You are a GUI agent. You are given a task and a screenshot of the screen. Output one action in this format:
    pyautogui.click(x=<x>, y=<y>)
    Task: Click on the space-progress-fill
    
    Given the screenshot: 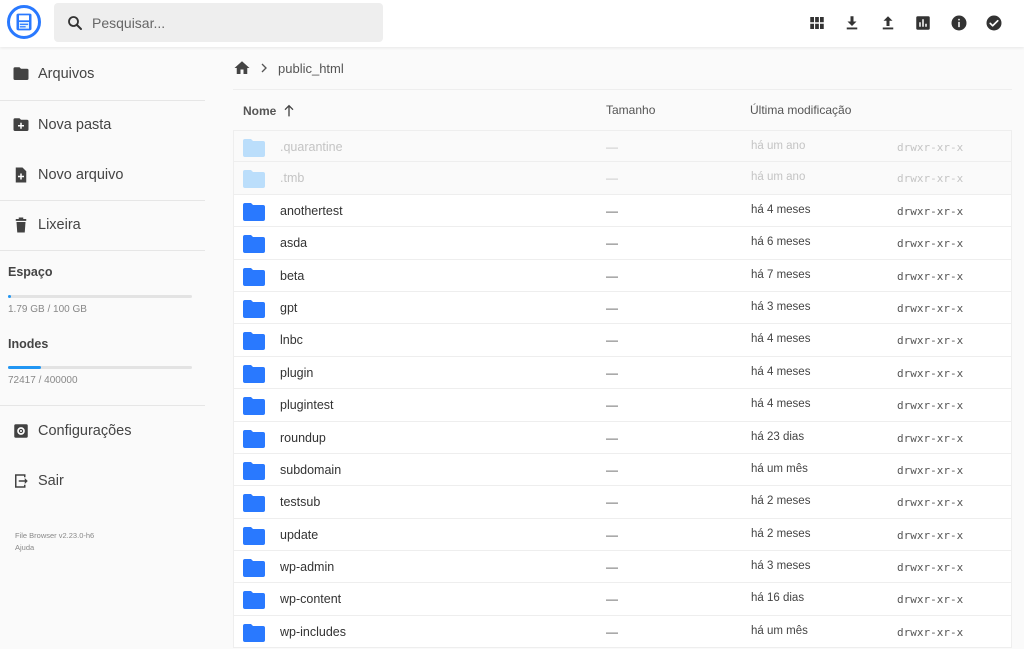 What is the action you would take?
    pyautogui.click(x=10, y=296)
    